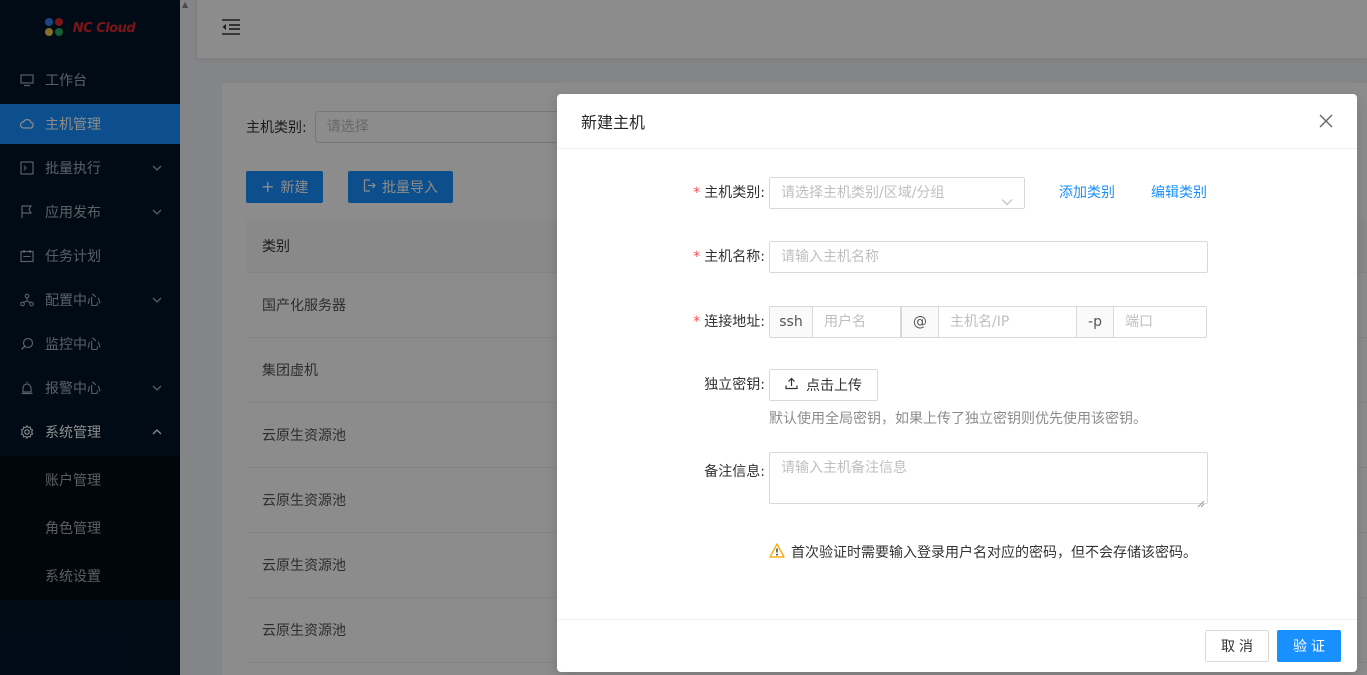 The width and height of the screenshot is (1367, 675). Describe the element at coordinates (834, 386) in the screenshot. I see `upload-button-label: 点击上传` at that location.